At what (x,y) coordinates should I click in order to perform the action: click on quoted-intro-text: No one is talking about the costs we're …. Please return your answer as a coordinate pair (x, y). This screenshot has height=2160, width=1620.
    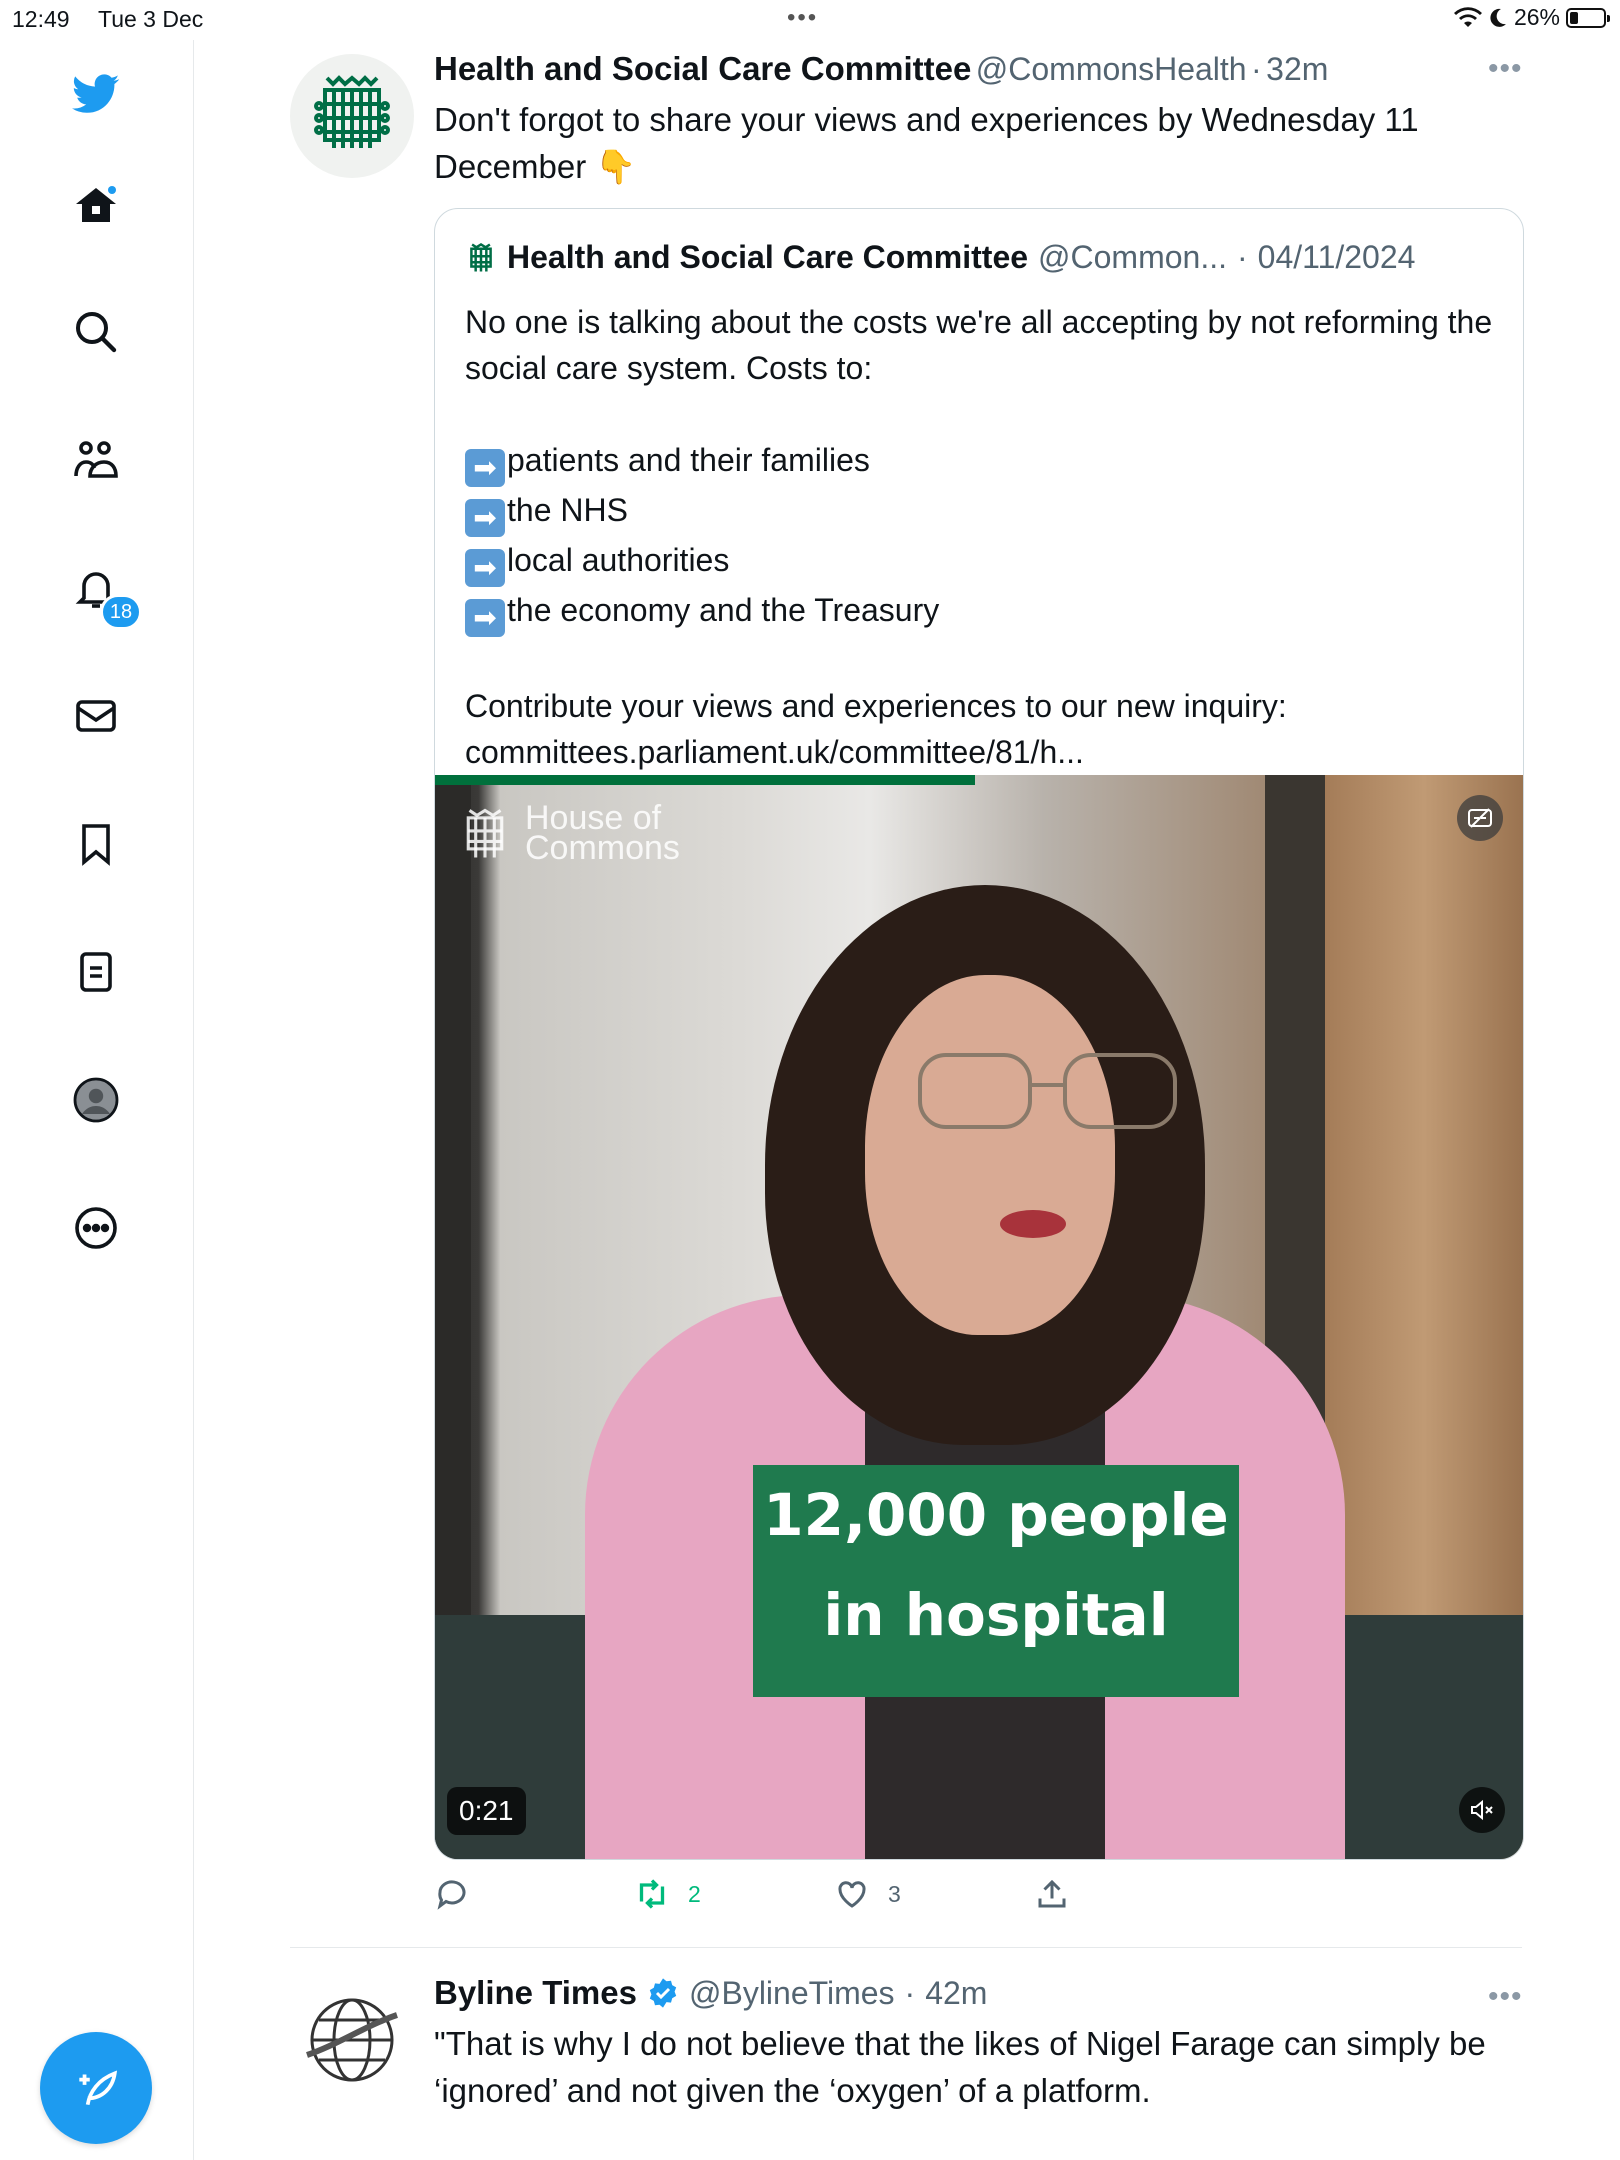
    Looking at the image, I should click on (979, 345).